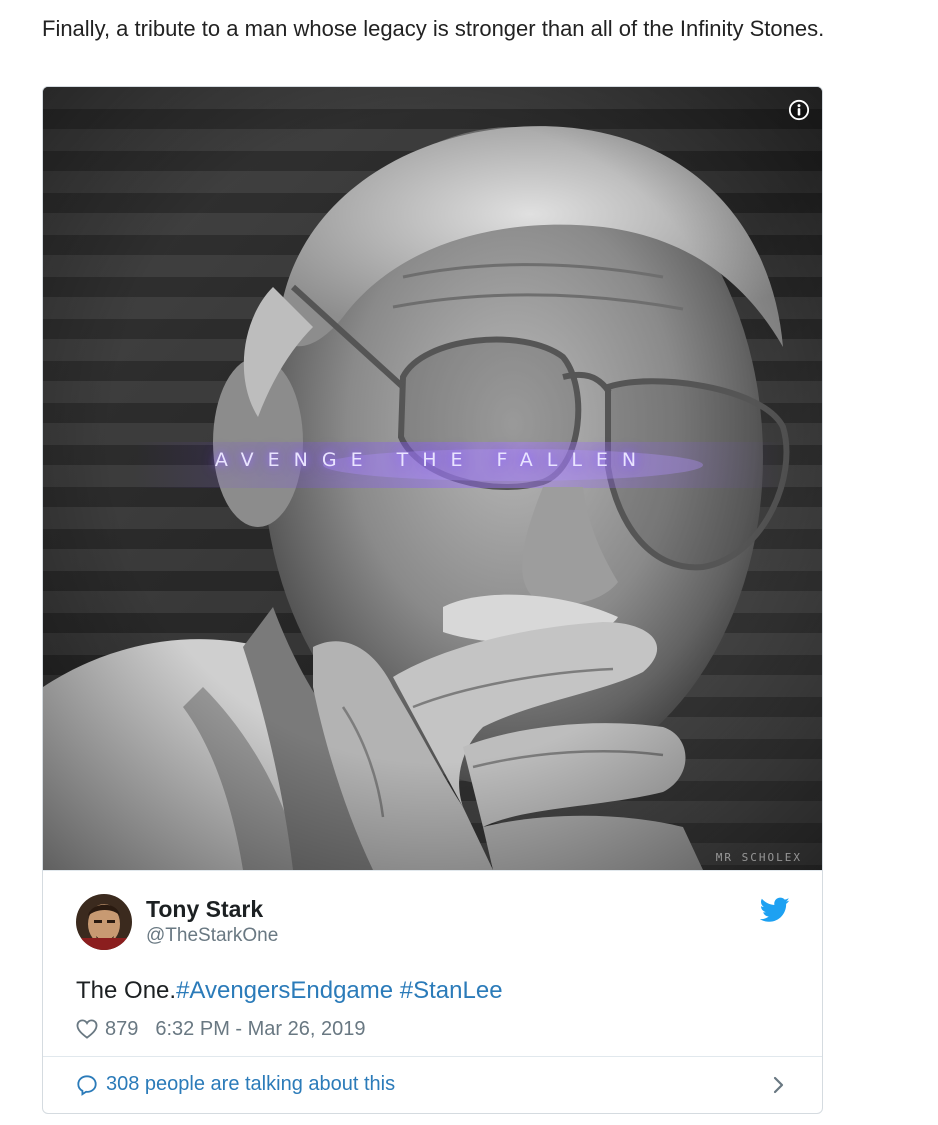 The width and height of the screenshot is (938, 1125). I want to click on talking-link: 308 people are talking about this, so click(235, 1084).